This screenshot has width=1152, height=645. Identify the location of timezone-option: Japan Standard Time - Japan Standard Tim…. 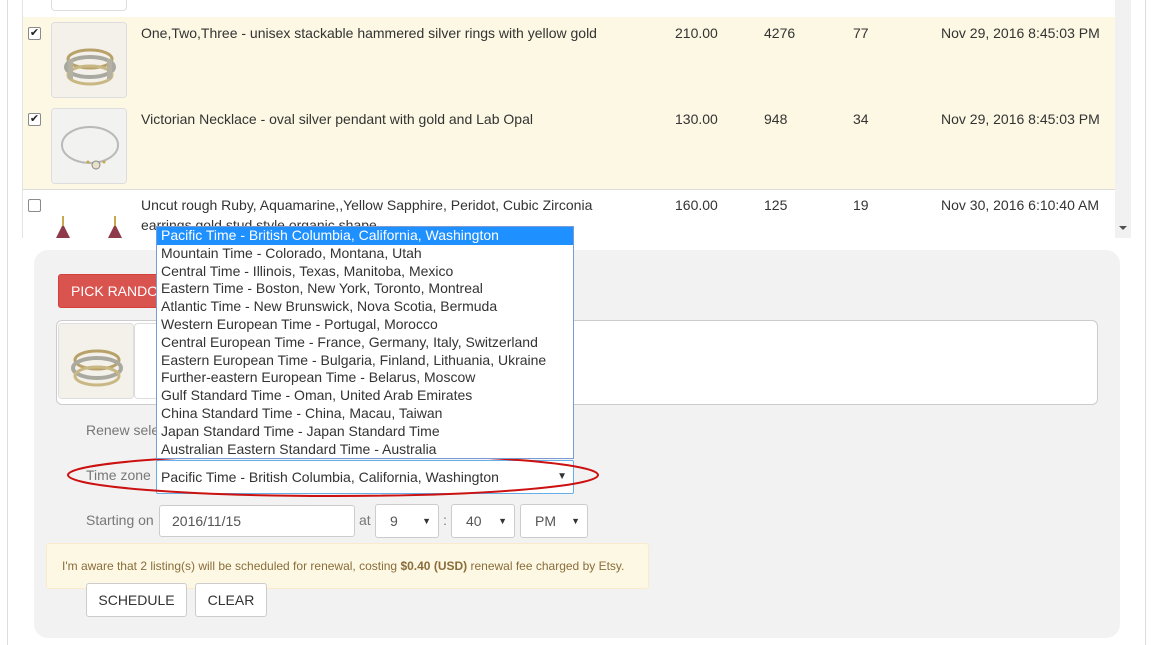
(365, 432).